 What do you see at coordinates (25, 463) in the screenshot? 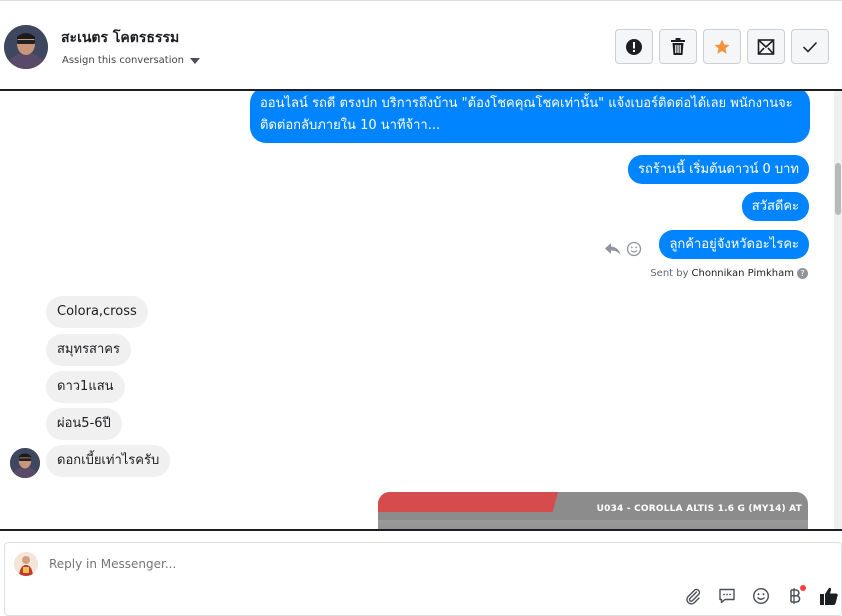
I see `sender-avatar` at bounding box center [25, 463].